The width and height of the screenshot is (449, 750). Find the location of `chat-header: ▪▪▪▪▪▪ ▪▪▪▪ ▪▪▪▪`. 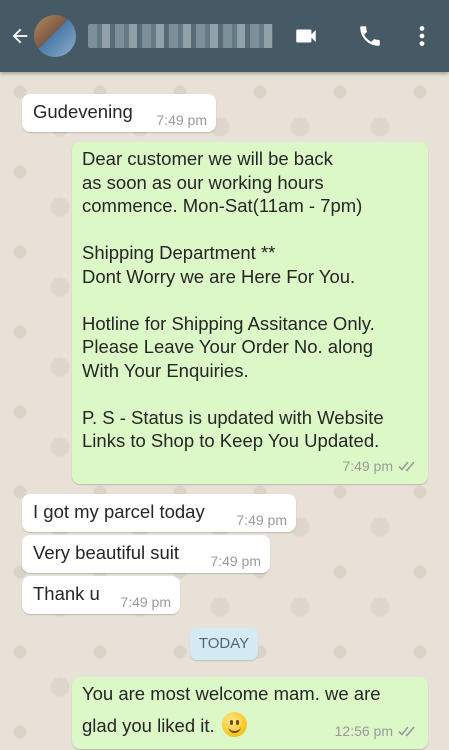

chat-header: ▪▪▪▪▪▪ ▪▪▪▪ ▪▪▪▪ is located at coordinates (224, 36).